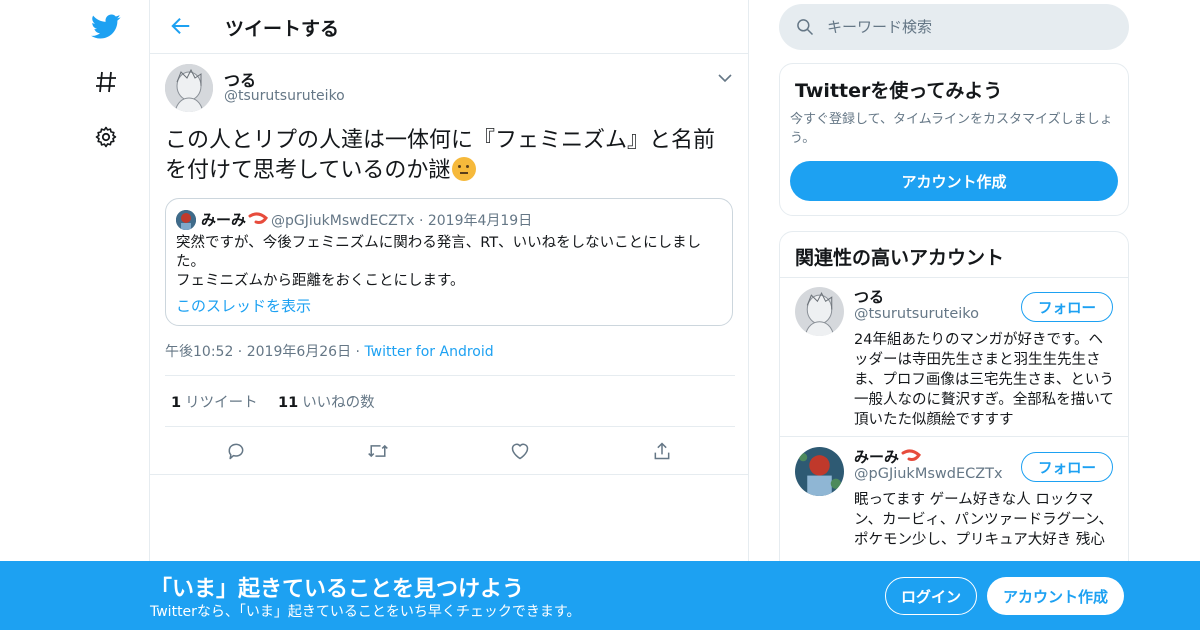 The height and width of the screenshot is (630, 1200). Describe the element at coordinates (428, 352) in the screenshot. I see `tweet-source-link: Twitter for Android` at that location.